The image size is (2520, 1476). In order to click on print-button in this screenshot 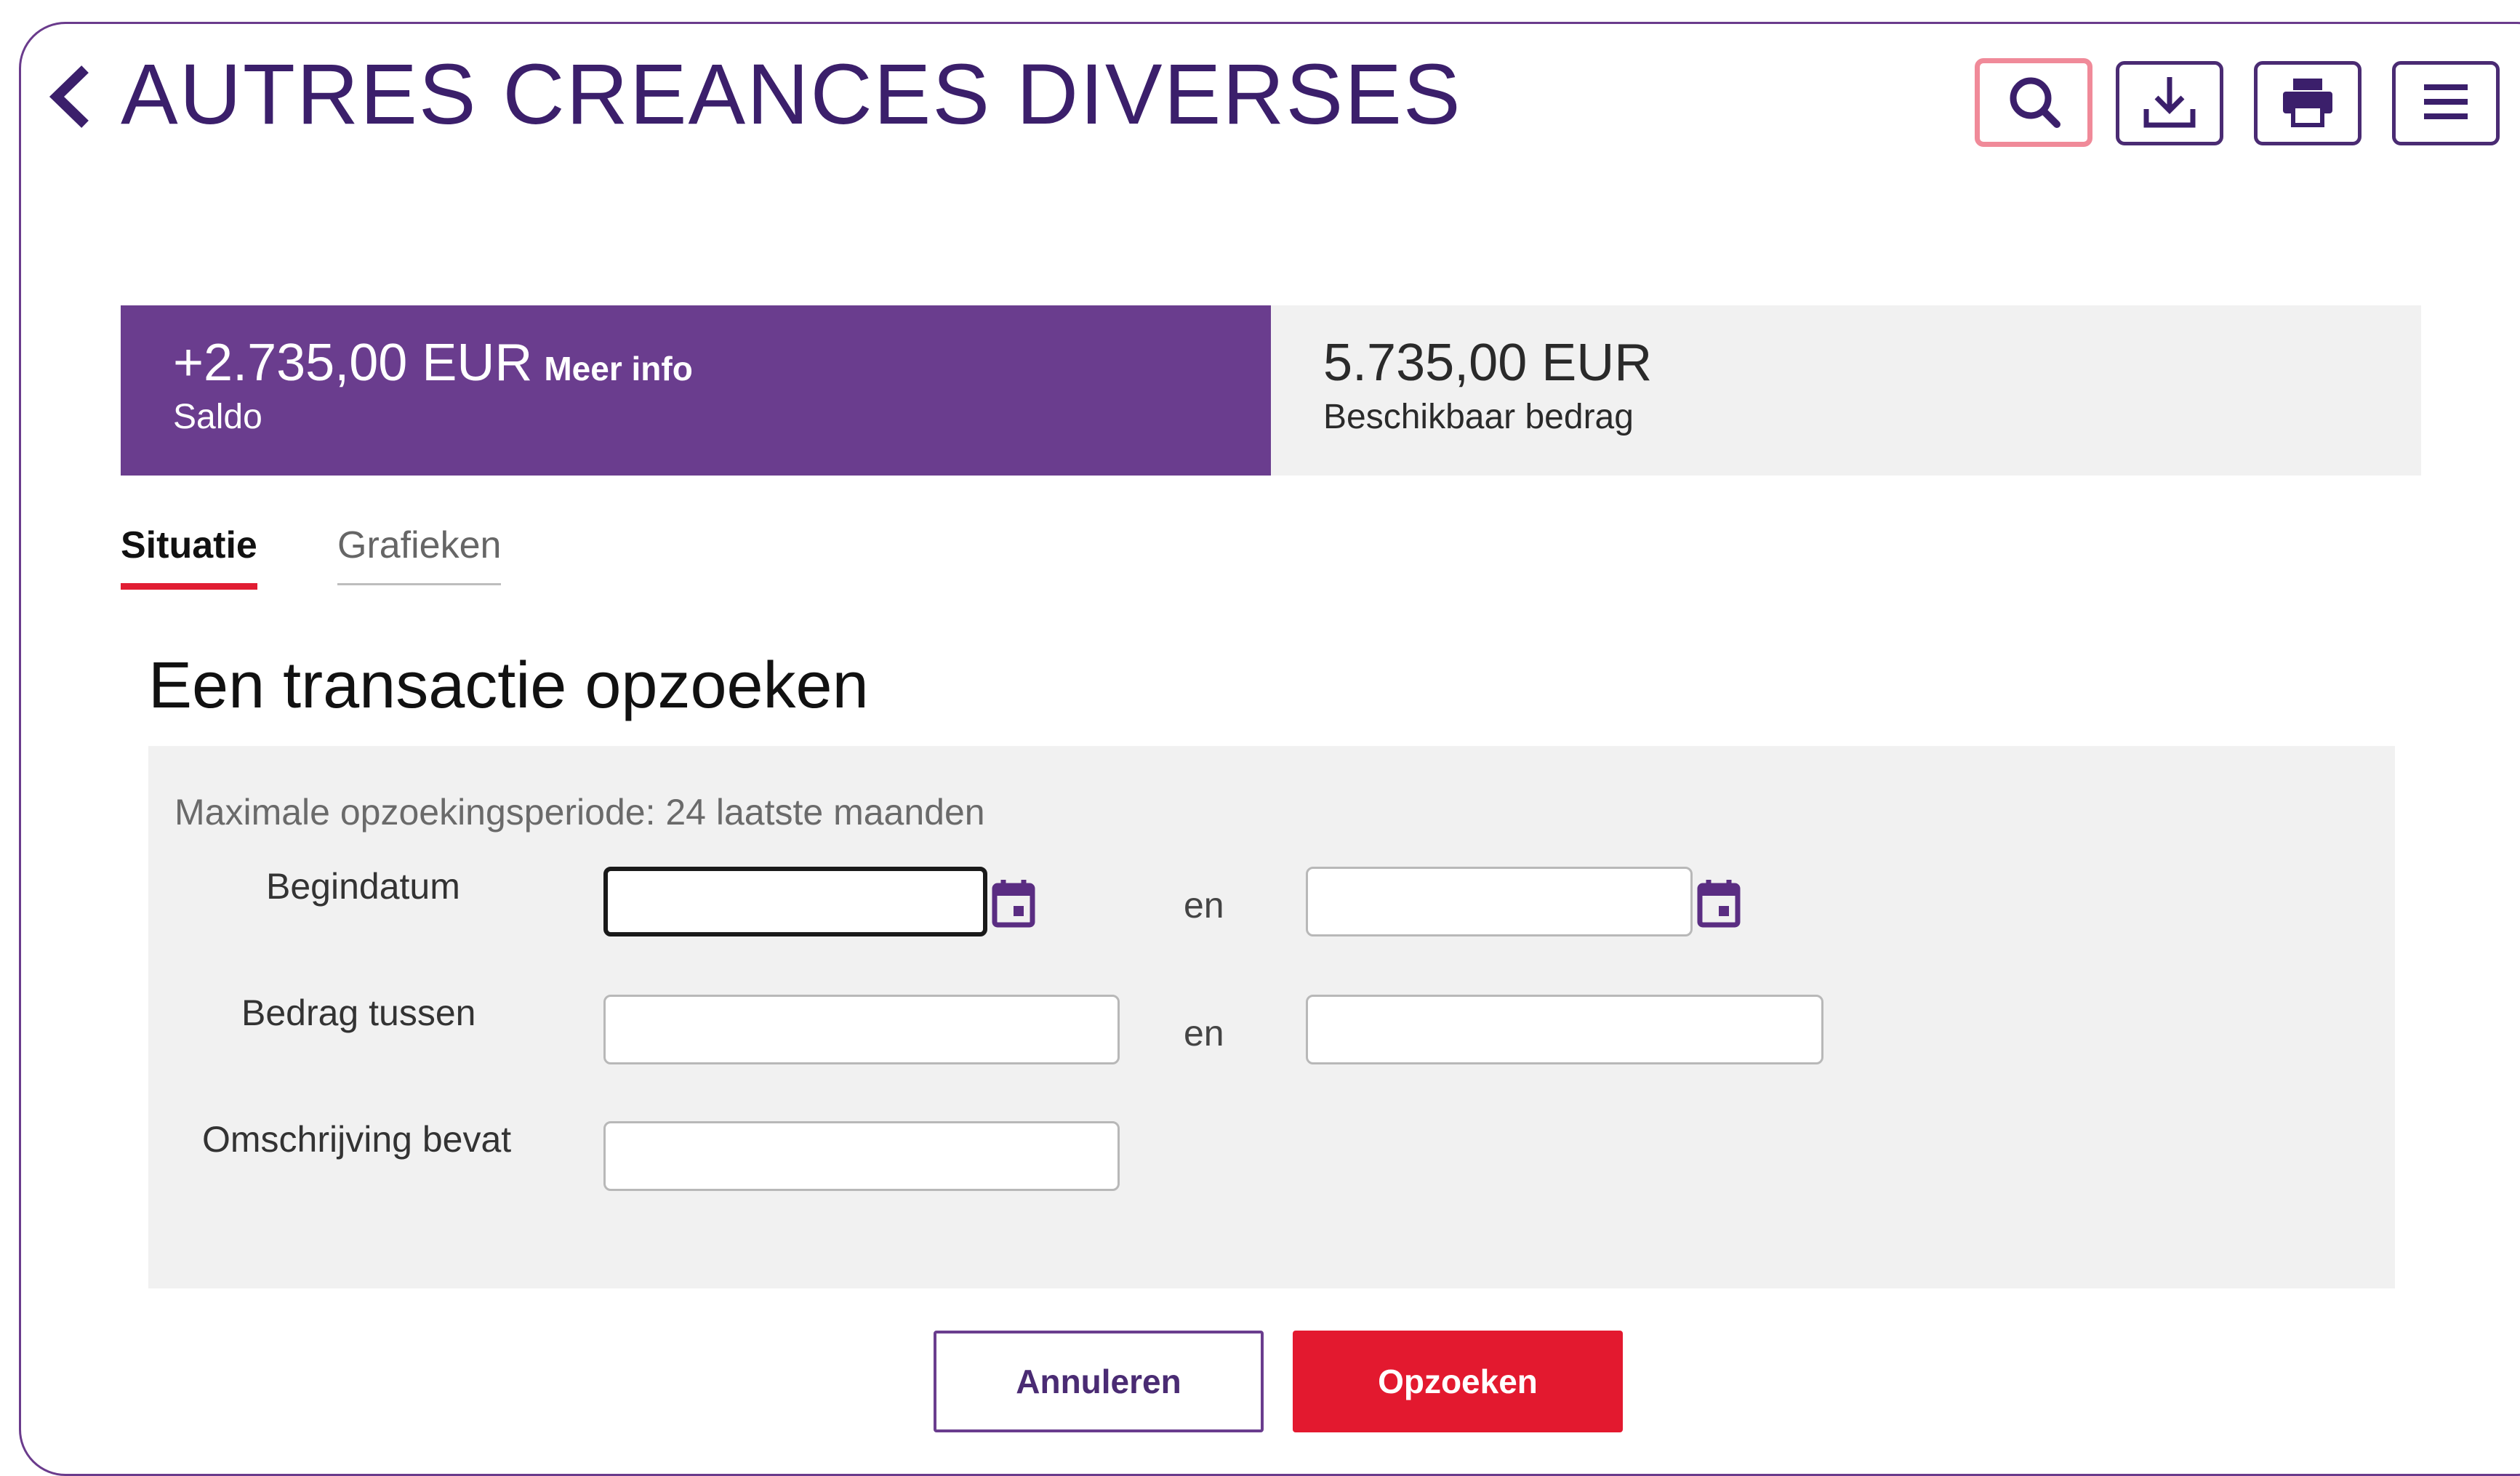, I will do `click(2308, 103)`.